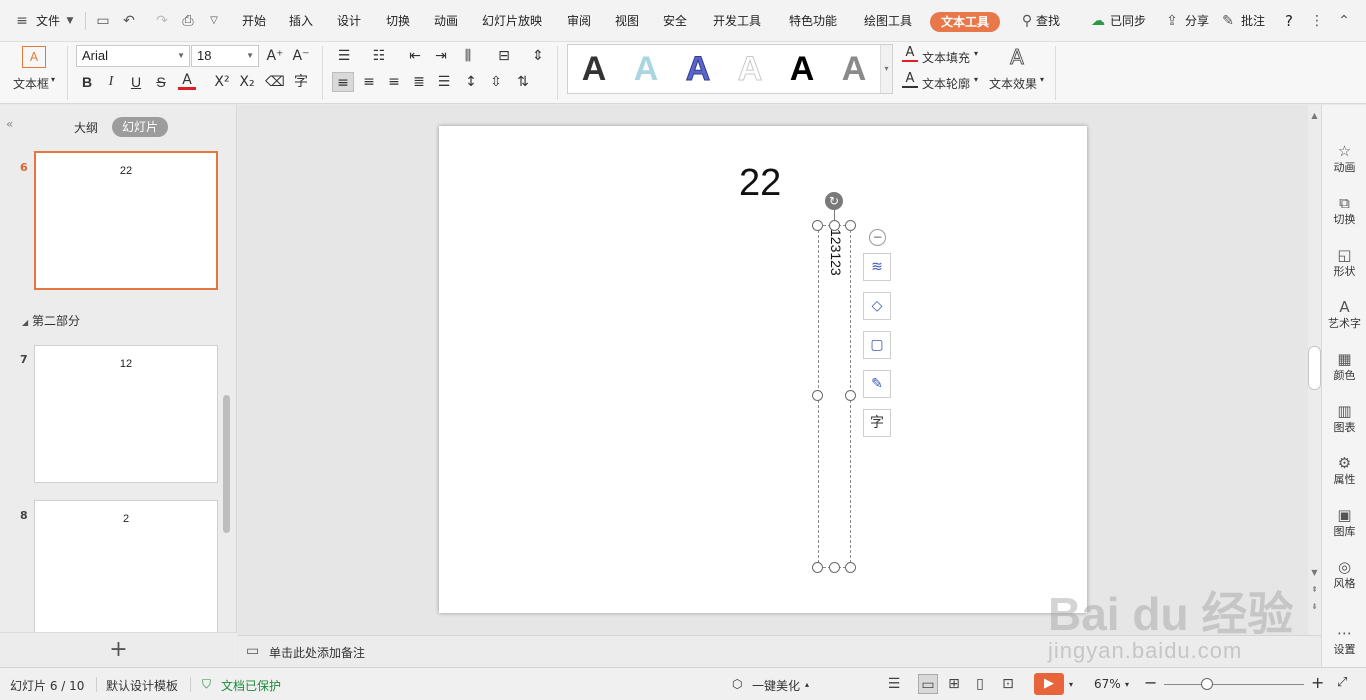  I want to click on paragraph-spacing-icon: ⇳, so click(496, 82).